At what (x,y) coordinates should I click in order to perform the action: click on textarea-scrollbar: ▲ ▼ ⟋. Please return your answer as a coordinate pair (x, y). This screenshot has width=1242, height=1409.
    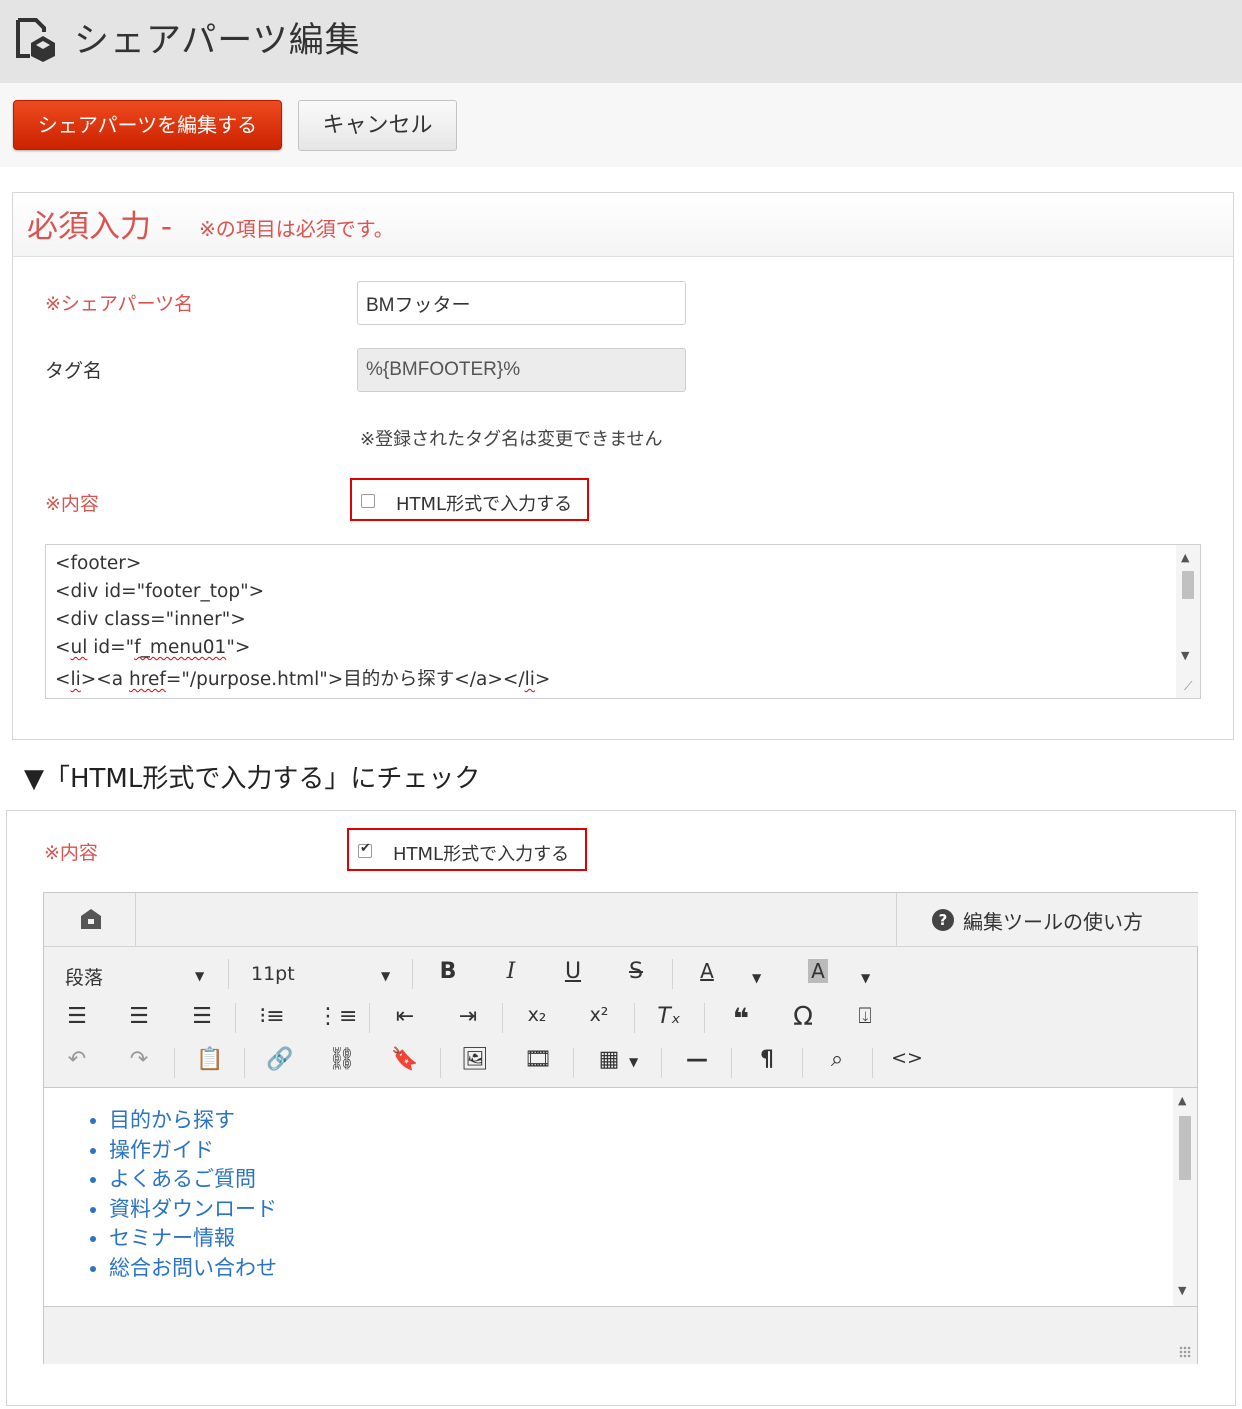
    Looking at the image, I should click on (1188, 621).